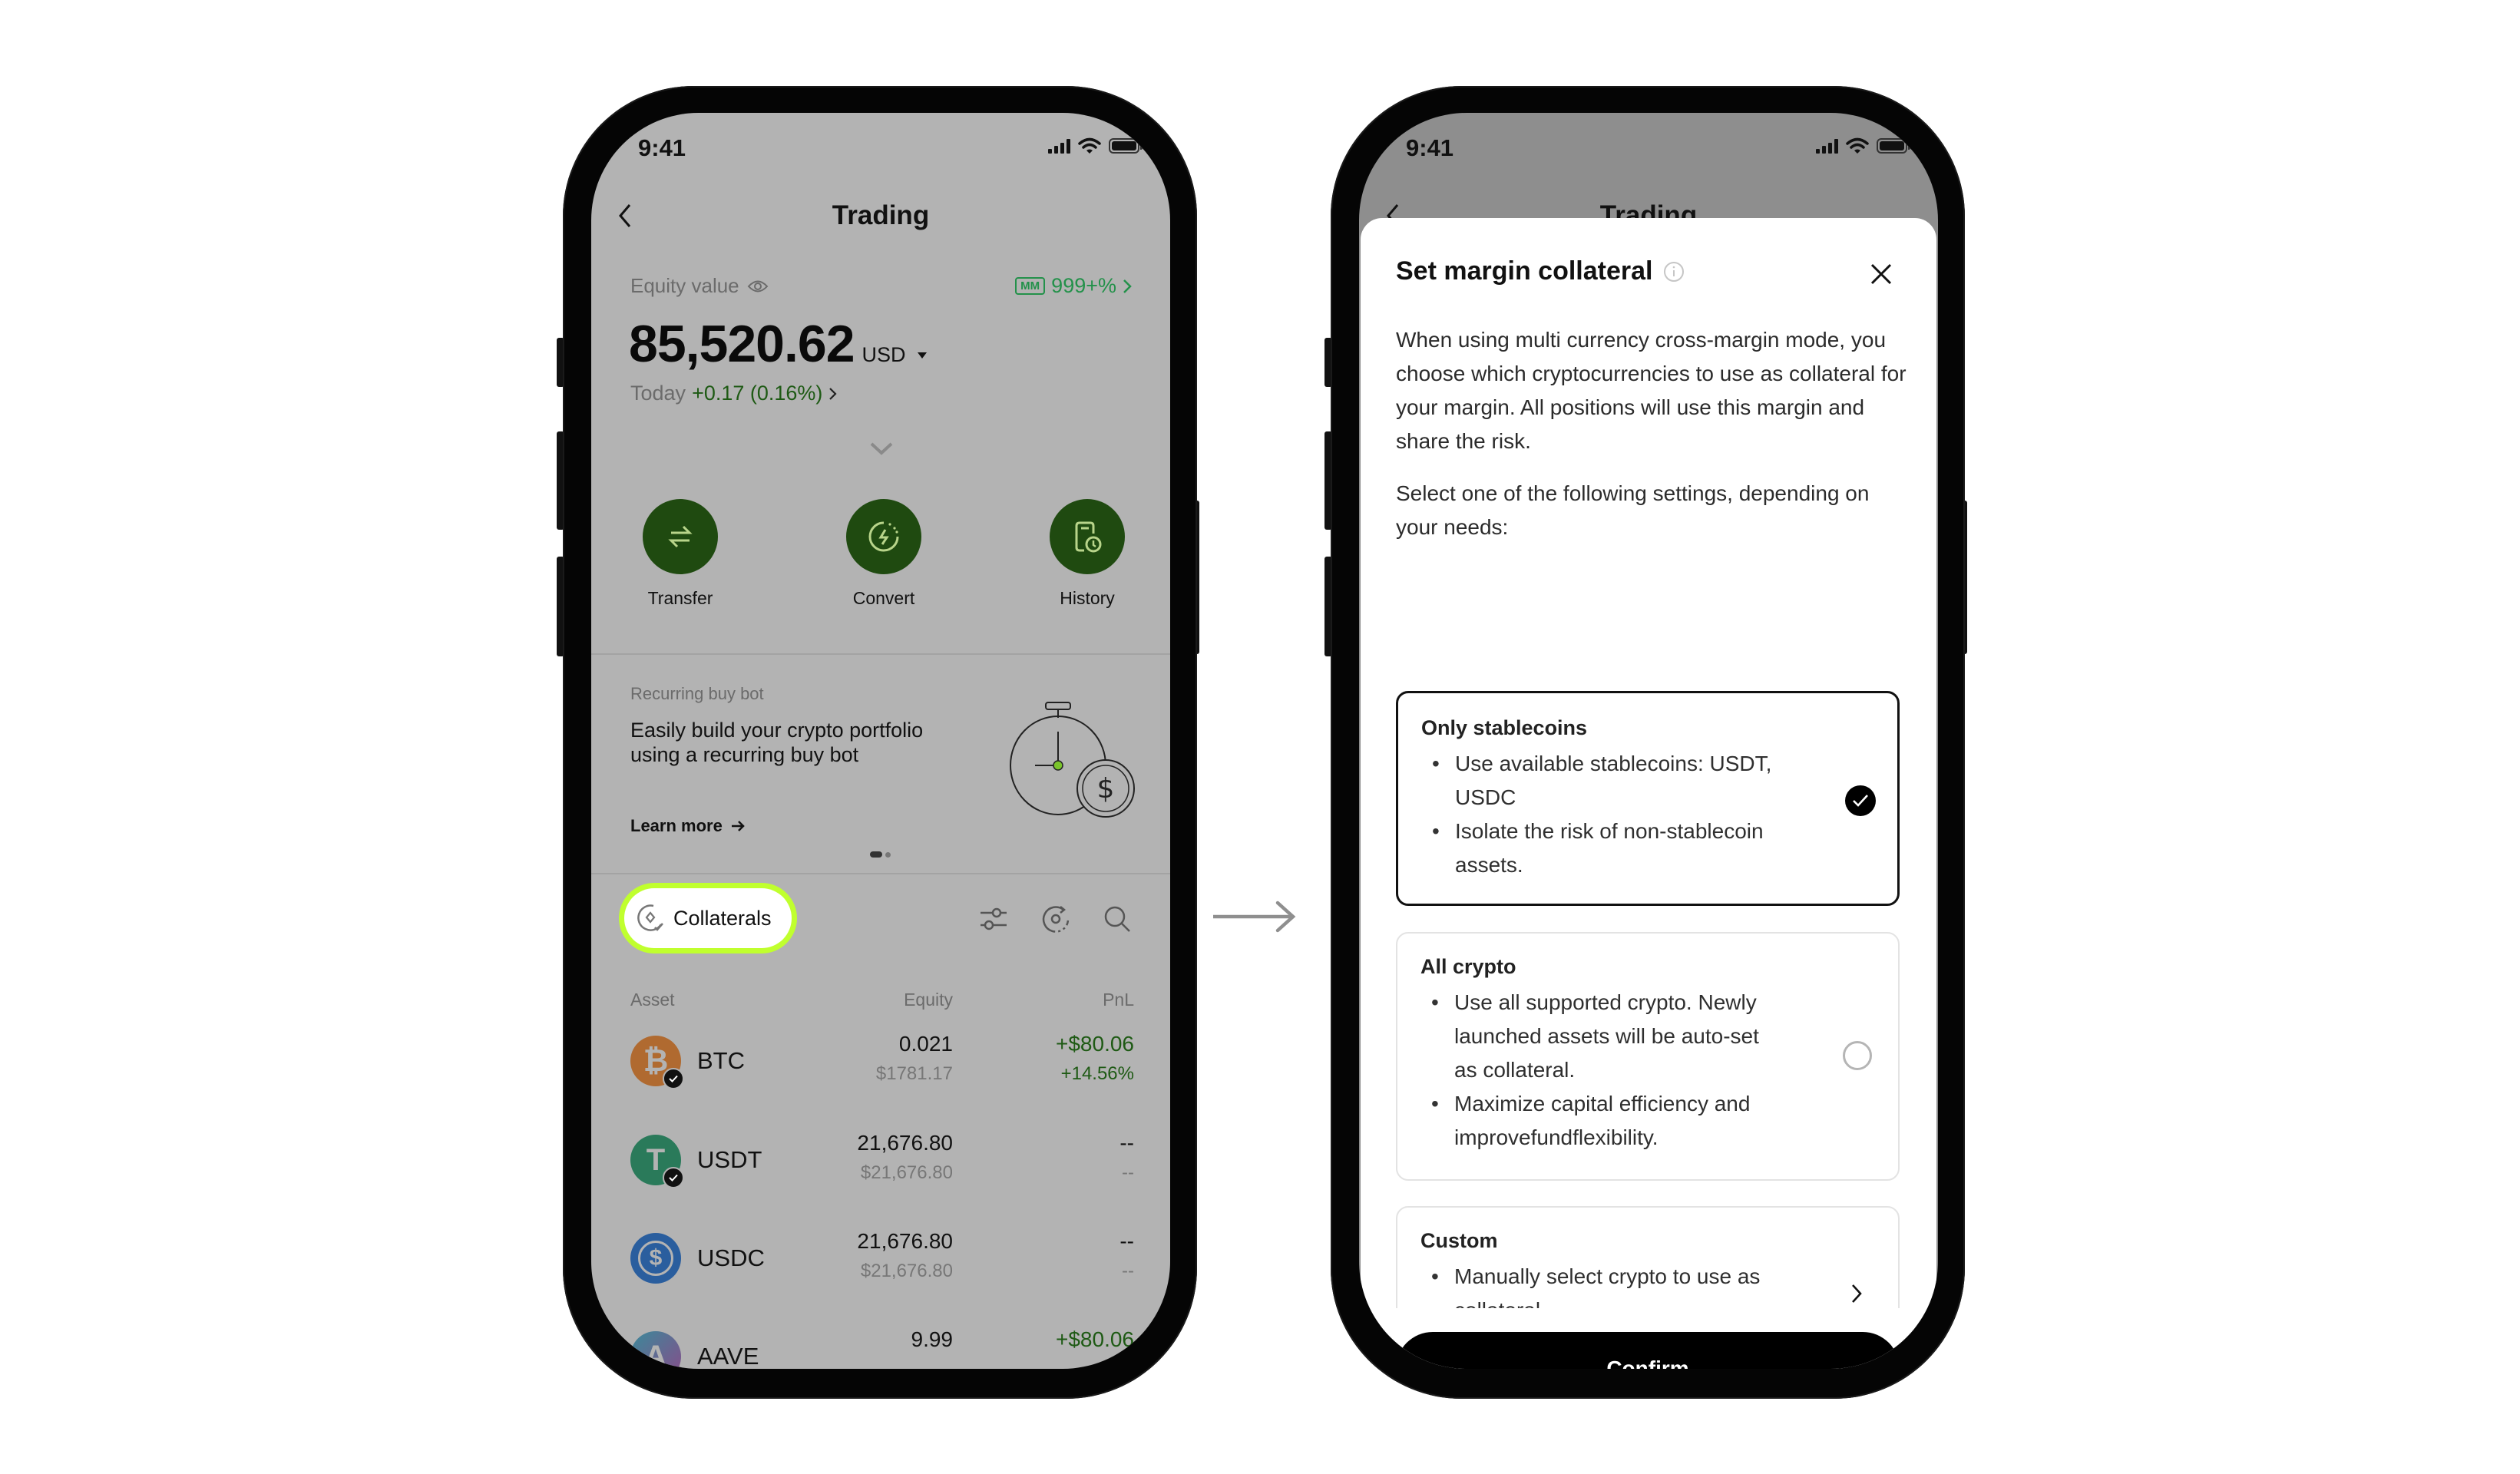 Image resolution: width=2520 pixels, height=1474 pixels. Describe the element at coordinates (1674, 272) in the screenshot. I see `info-icon` at that location.